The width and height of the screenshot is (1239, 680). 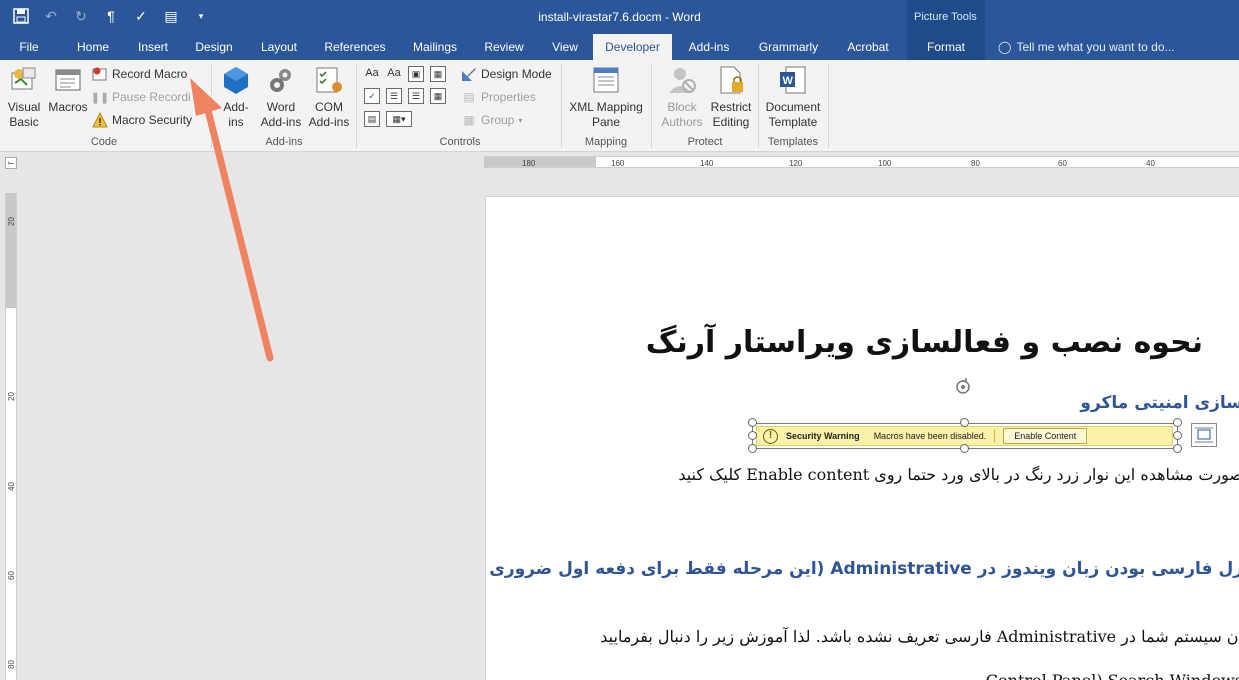 I want to click on pause-icon: ❚❚, so click(x=101, y=97).